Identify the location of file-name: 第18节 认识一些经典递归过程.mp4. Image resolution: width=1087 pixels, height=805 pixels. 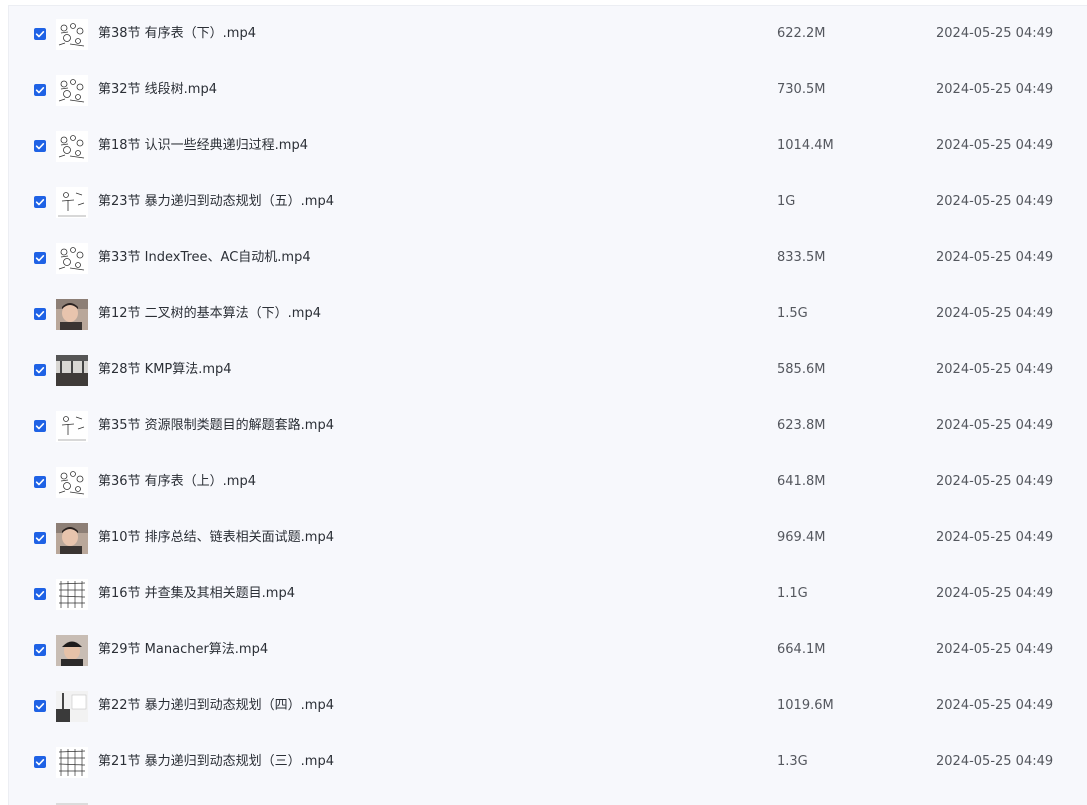
(203, 146).